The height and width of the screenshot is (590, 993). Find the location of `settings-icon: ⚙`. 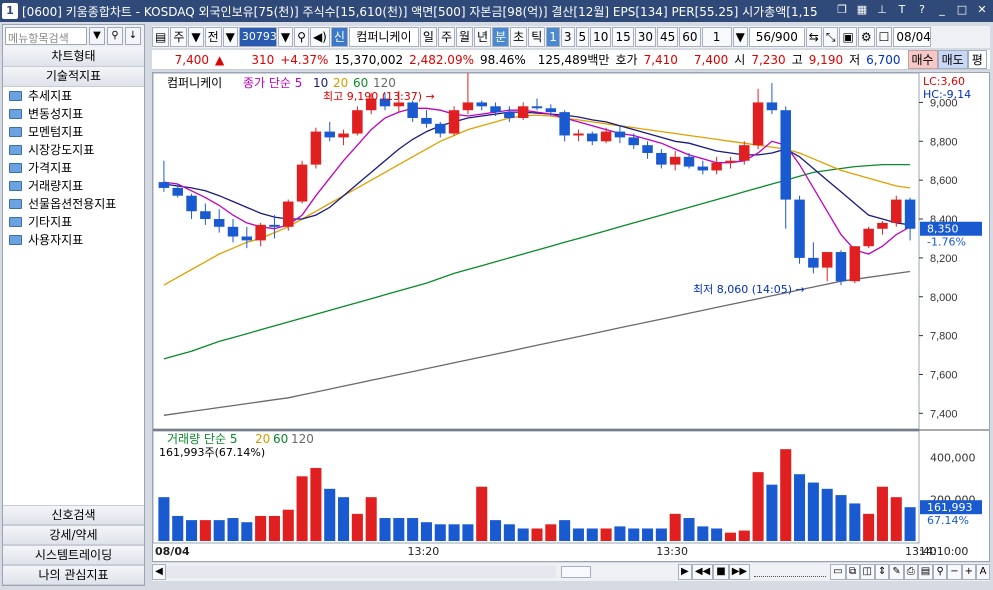

settings-icon: ⚙ is located at coordinates (866, 37).